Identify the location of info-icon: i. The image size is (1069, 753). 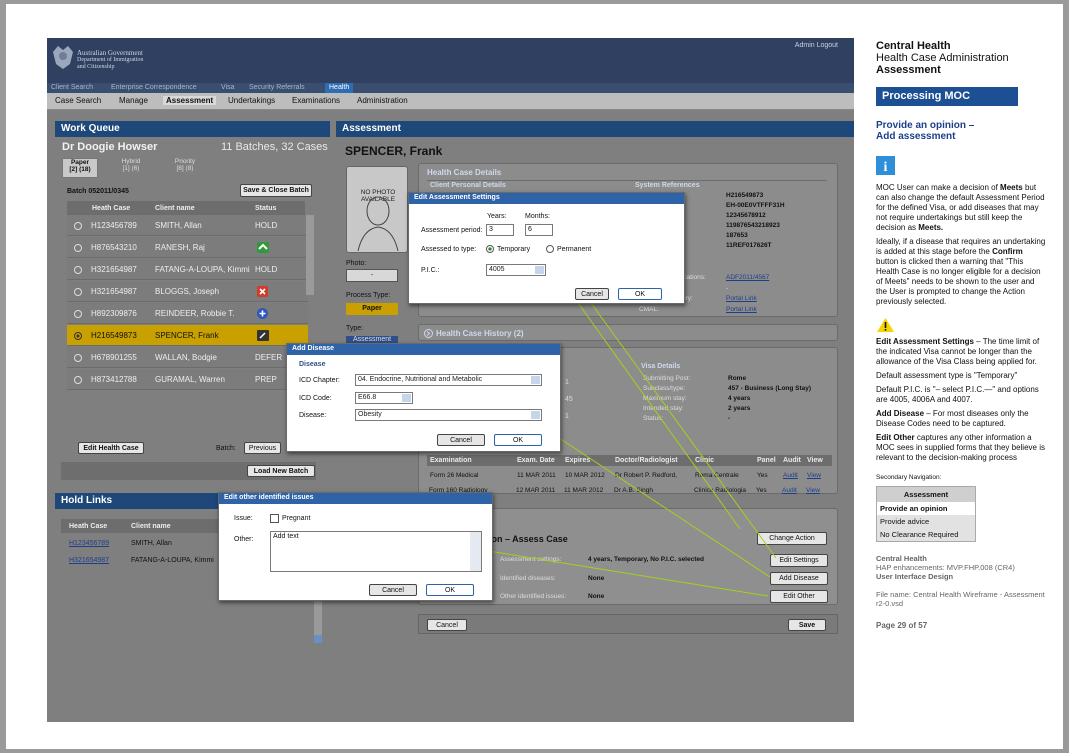
(885, 165).